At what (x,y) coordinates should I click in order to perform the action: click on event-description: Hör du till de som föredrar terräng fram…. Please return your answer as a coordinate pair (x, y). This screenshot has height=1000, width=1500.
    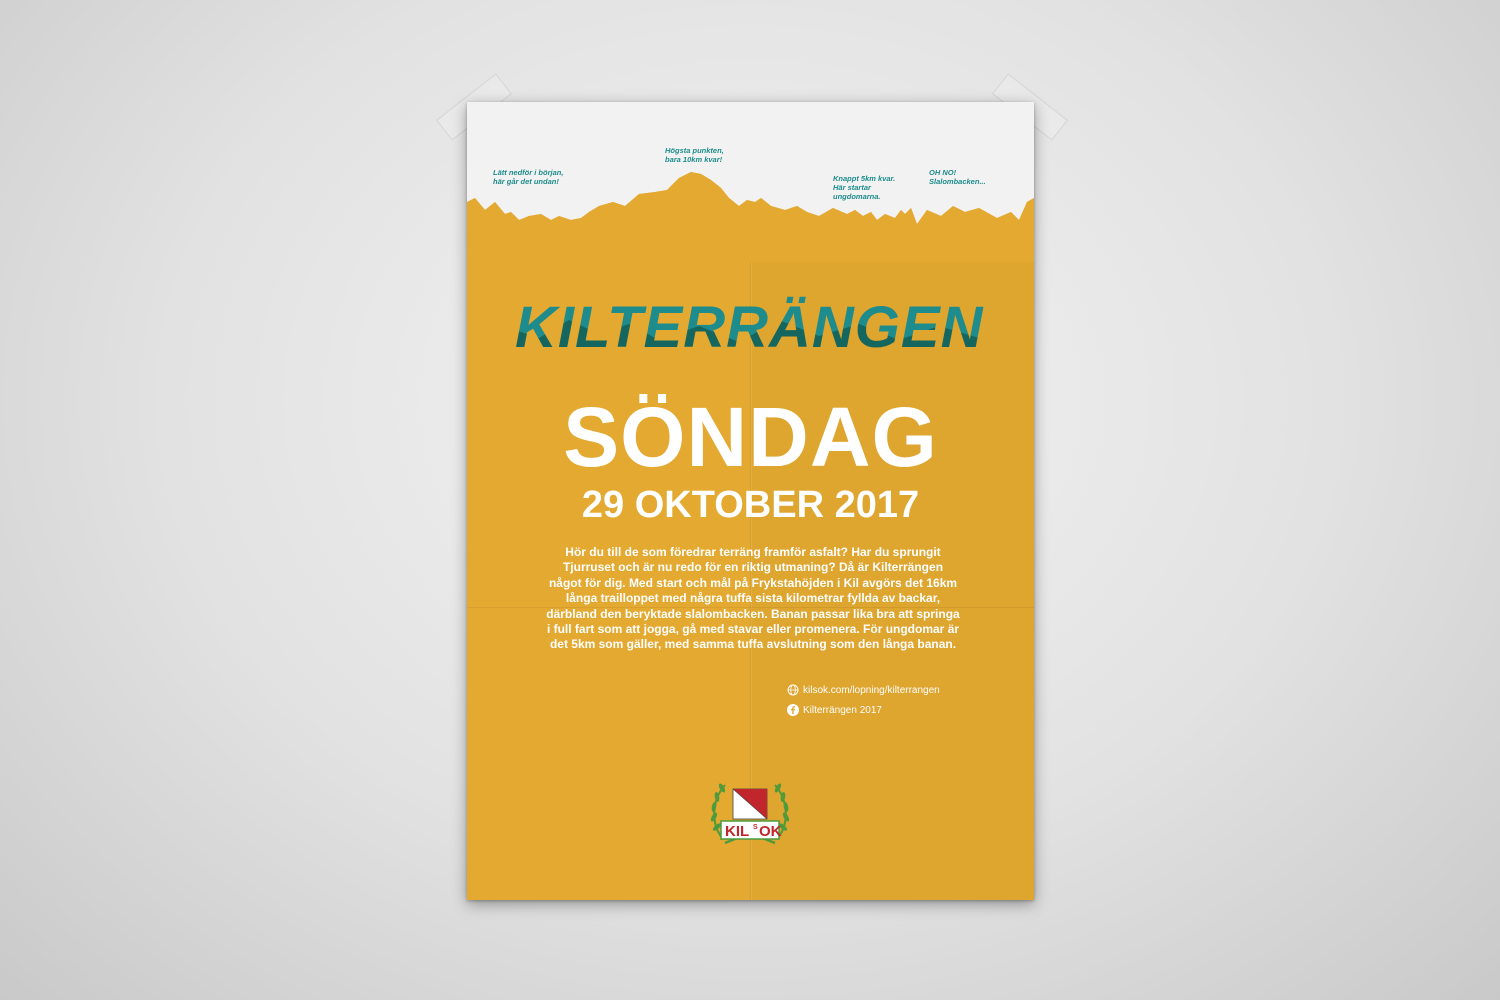
    Looking at the image, I should click on (753, 598).